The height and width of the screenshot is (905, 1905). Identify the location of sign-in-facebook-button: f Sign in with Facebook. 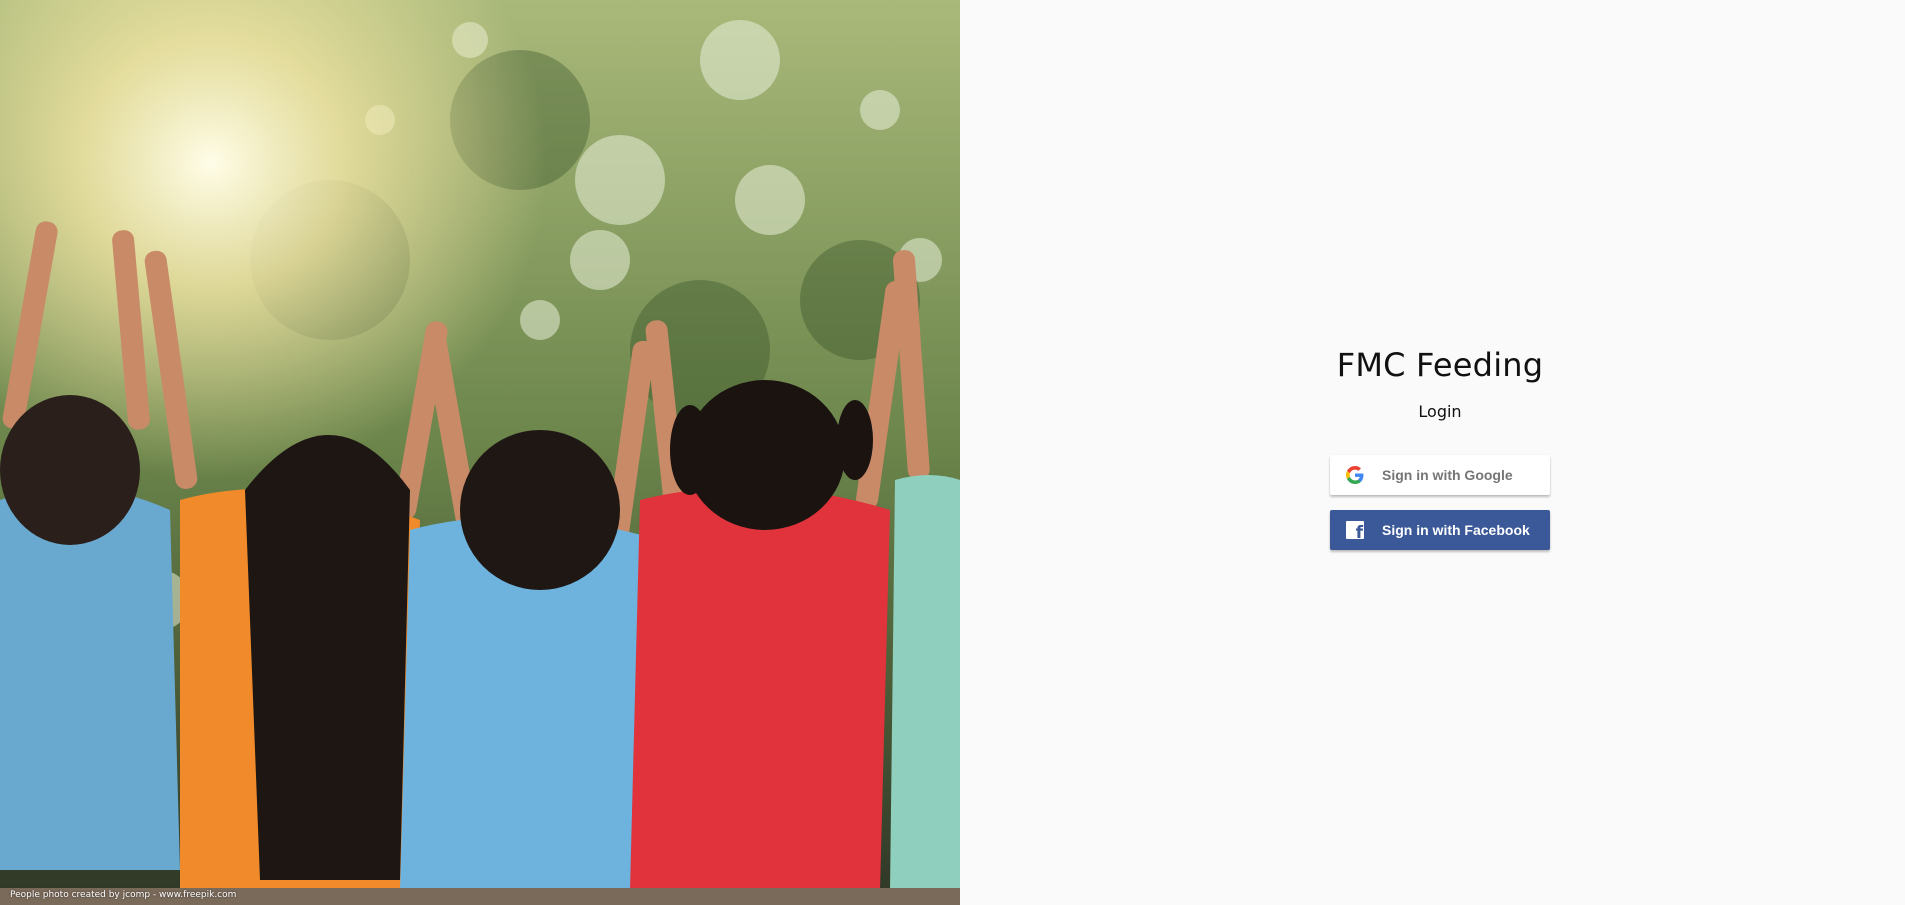
(1440, 530).